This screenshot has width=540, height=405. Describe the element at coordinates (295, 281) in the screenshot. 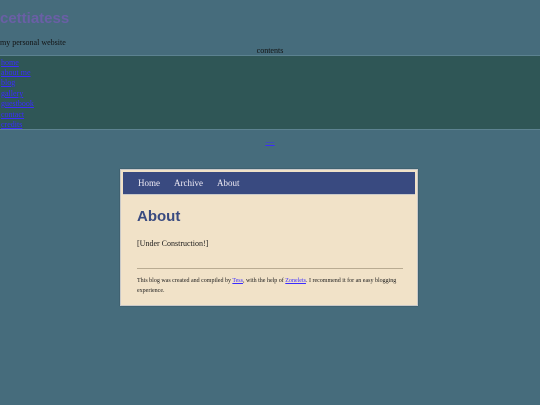

I see `zonelets-link: Zonelets` at that location.